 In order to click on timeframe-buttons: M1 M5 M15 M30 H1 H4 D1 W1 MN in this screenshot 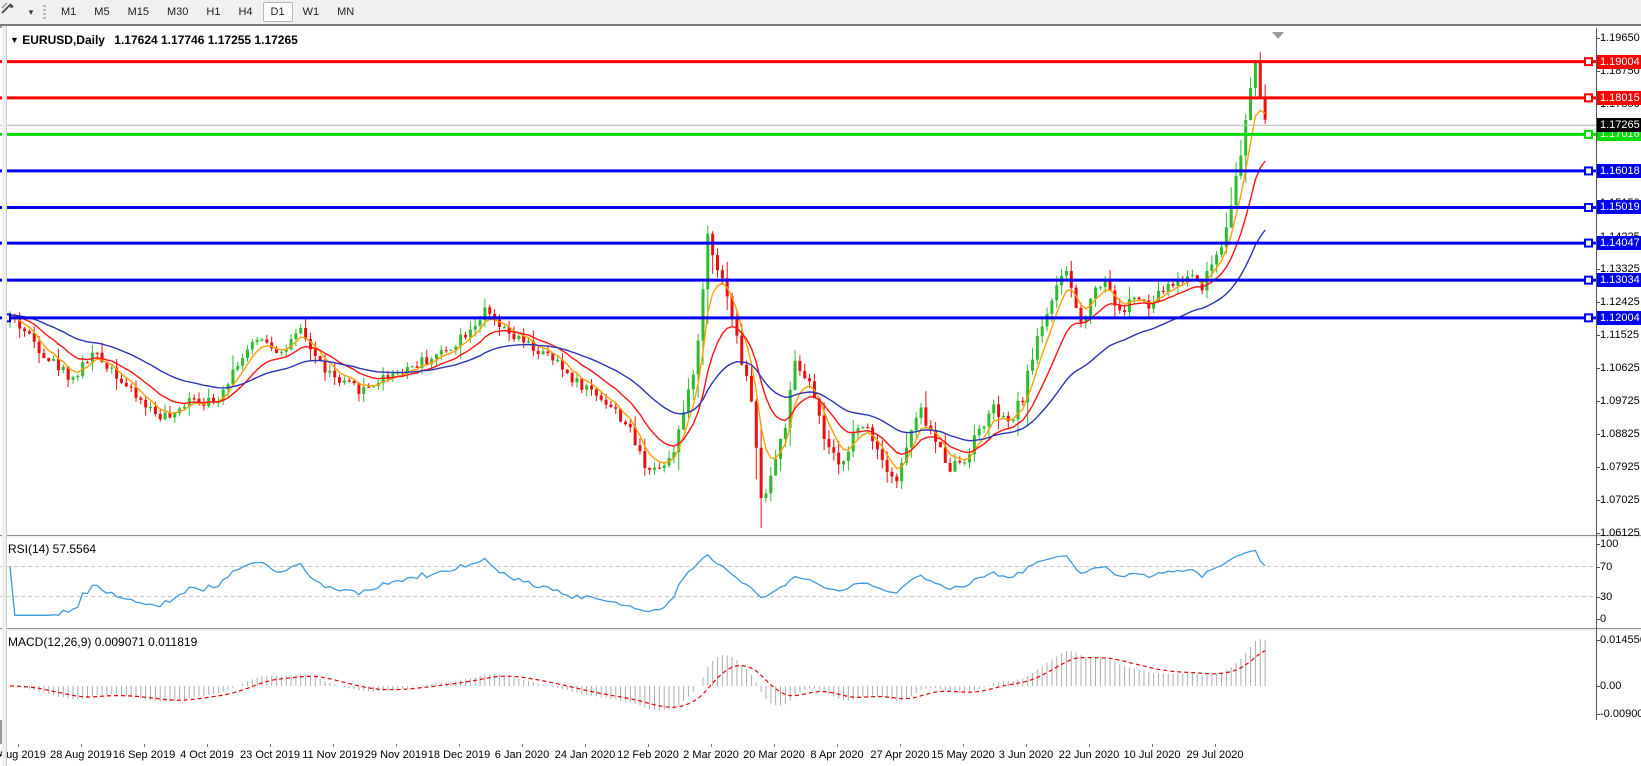, I will do `click(207, 12)`.